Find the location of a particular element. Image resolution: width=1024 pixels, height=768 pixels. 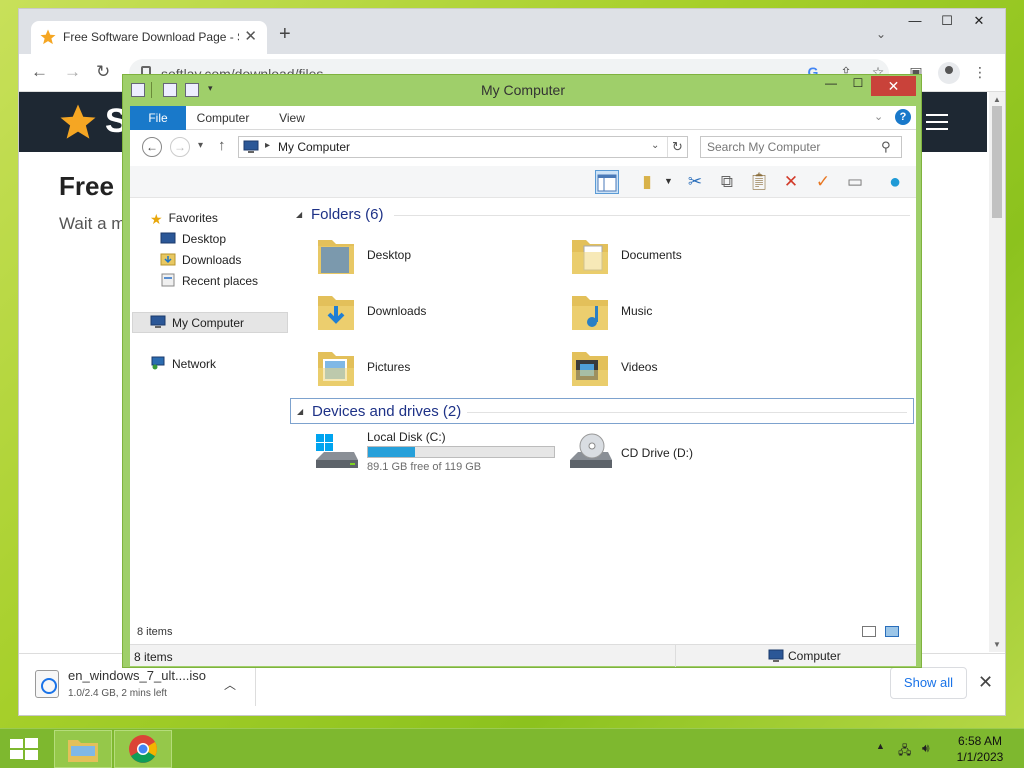

folder-downloads: Downloads is located at coordinates (429, 313).